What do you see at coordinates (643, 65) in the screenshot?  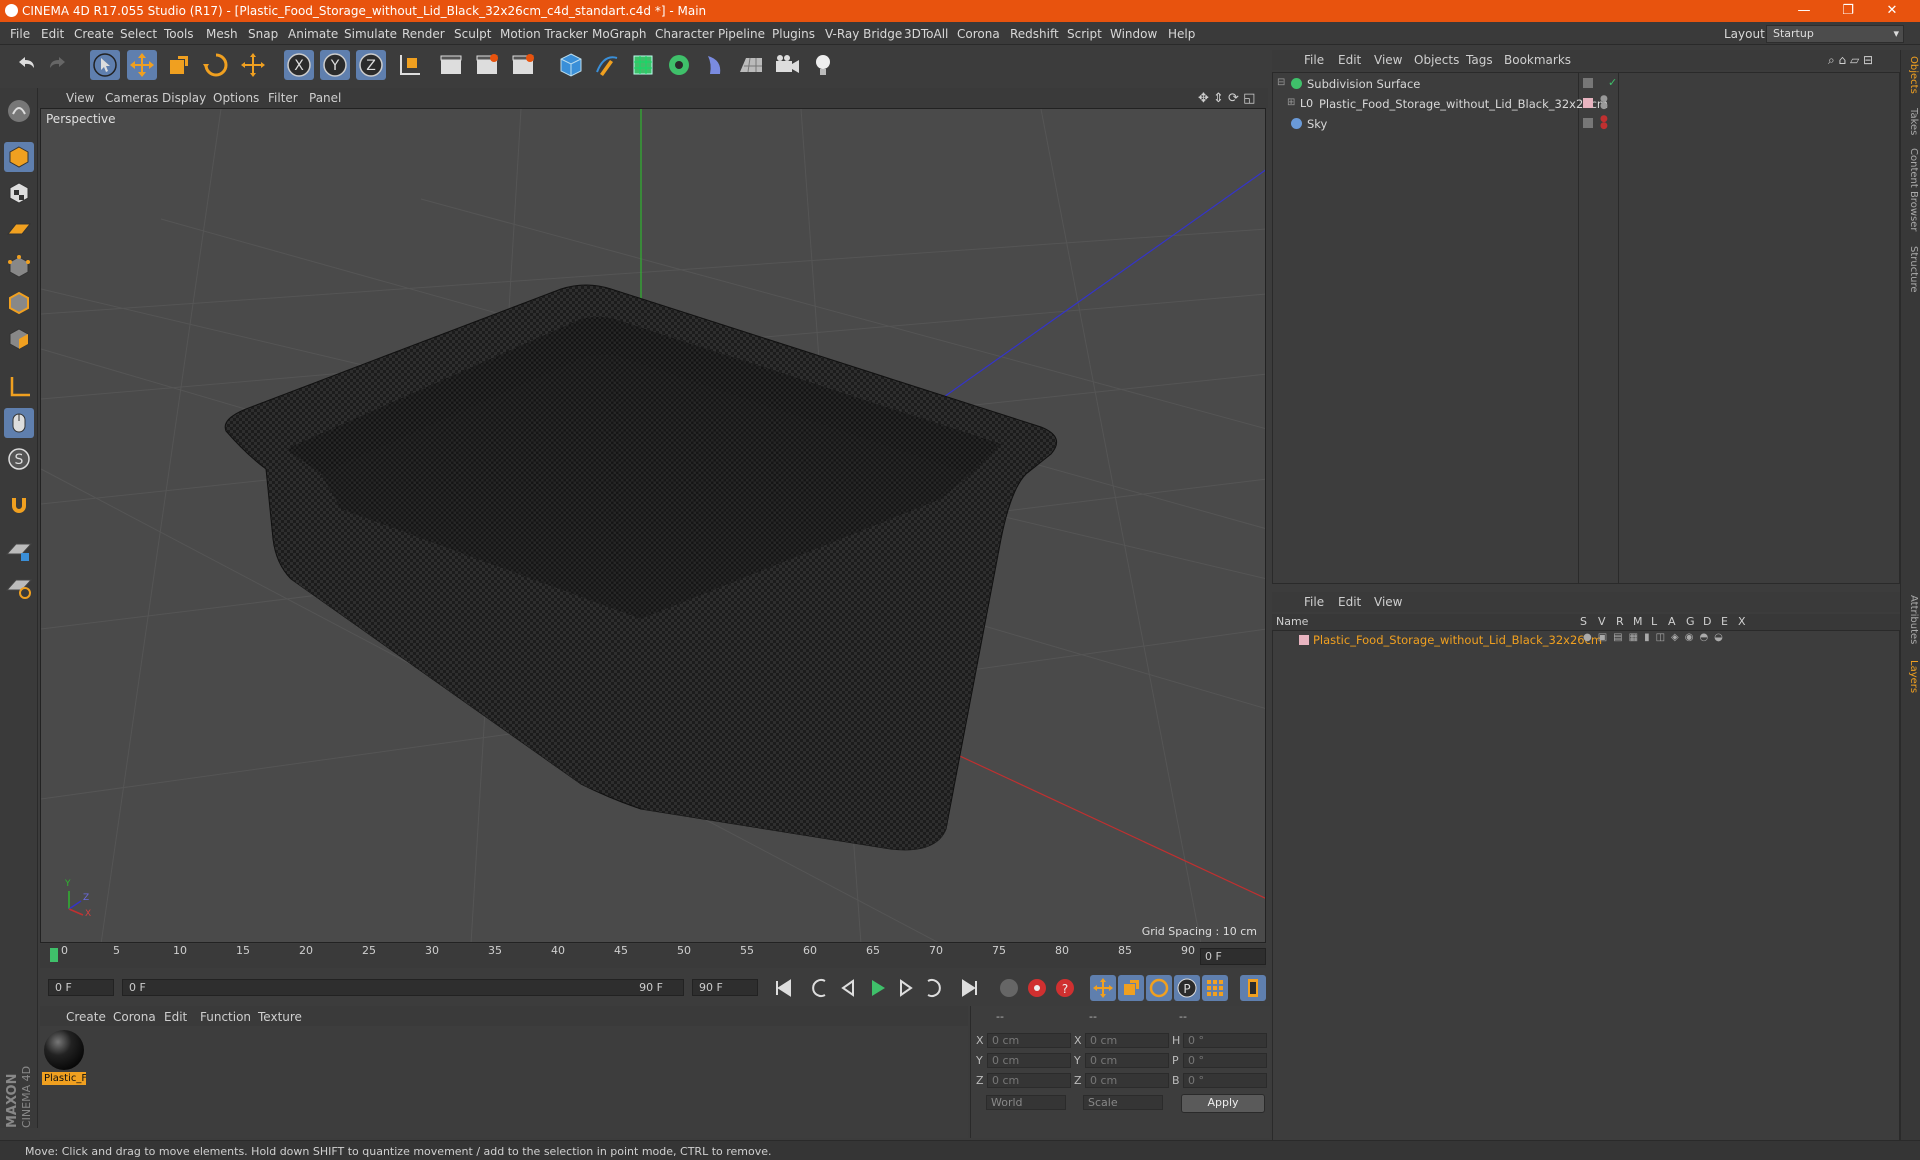 I see `add-generator-button` at bounding box center [643, 65].